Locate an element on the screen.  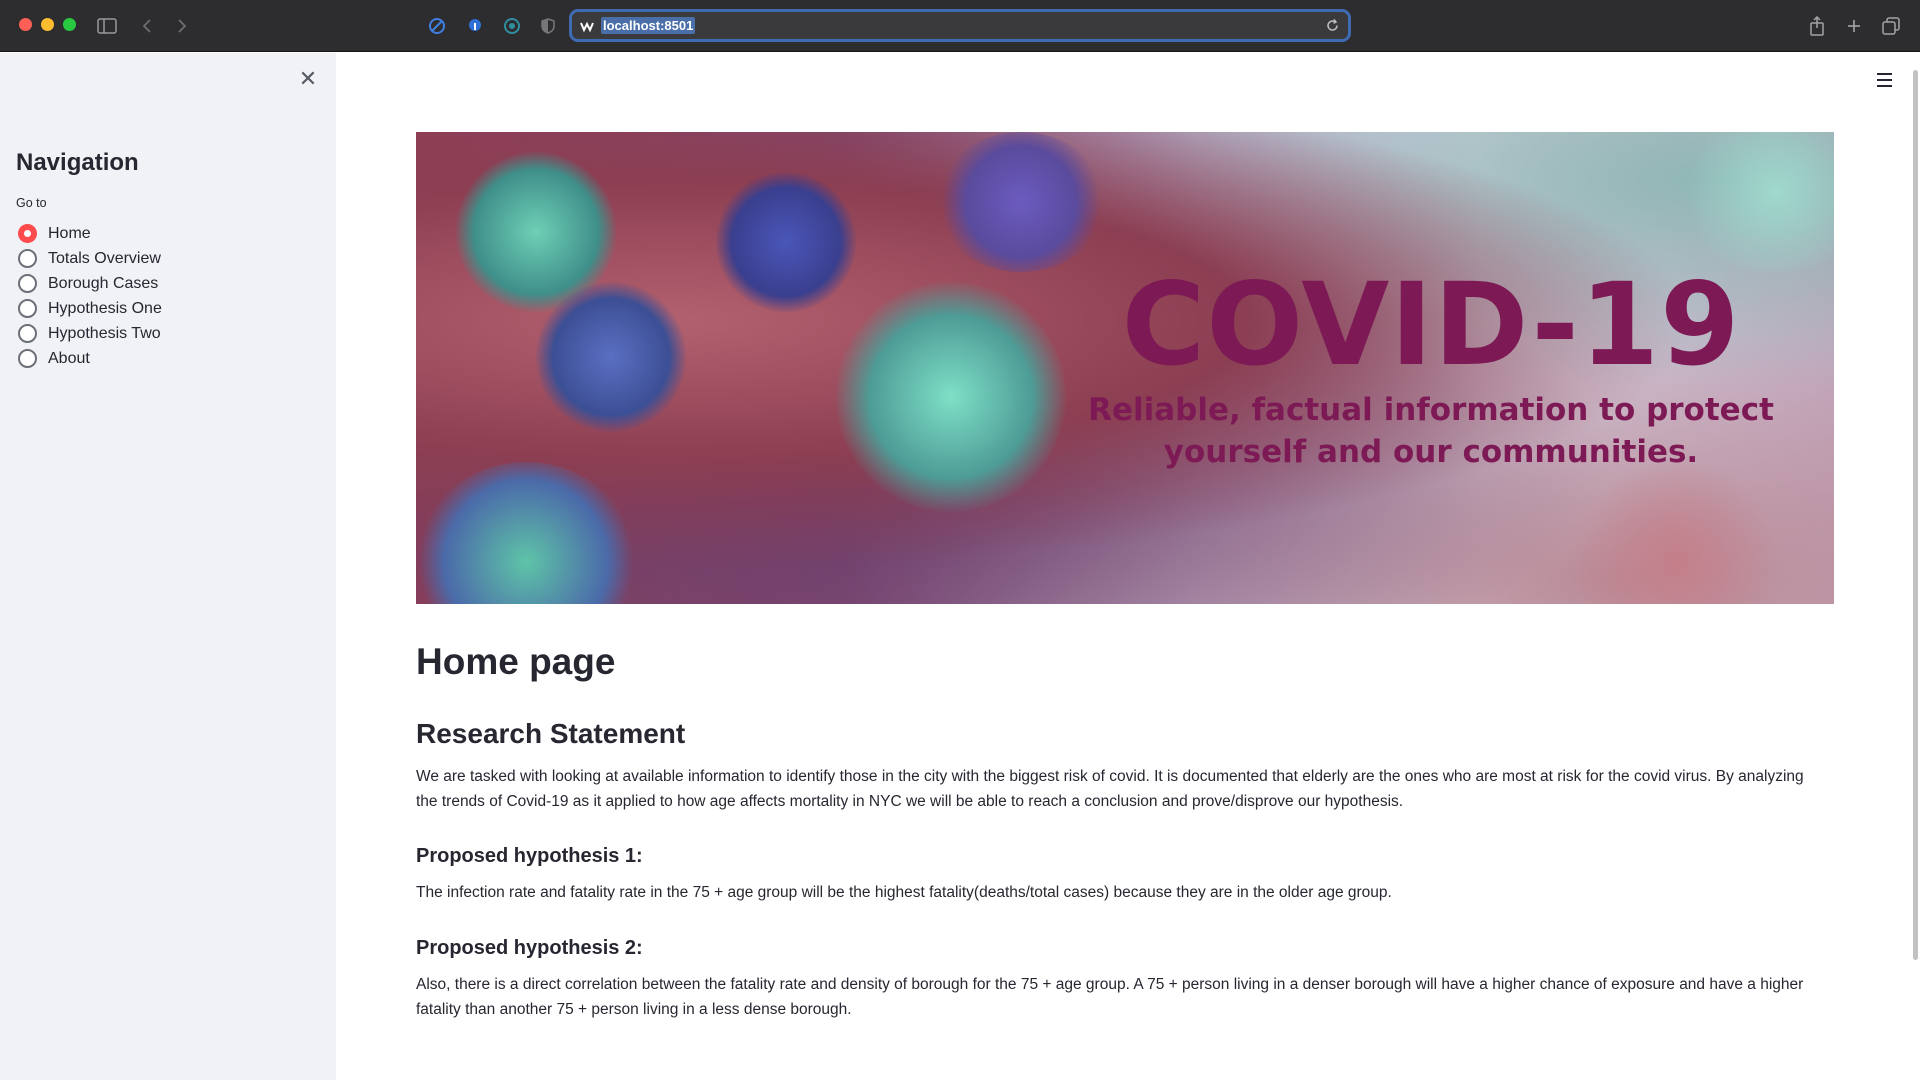
radio-option-totals-overview: Totals Overview is located at coordinates (90, 258).